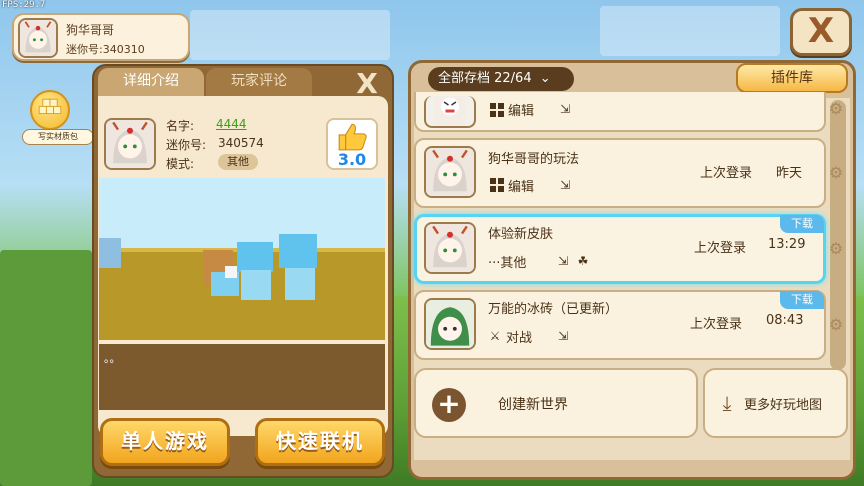  I want to click on archive-filter-label: 全部存档 22/64, so click(485, 78).